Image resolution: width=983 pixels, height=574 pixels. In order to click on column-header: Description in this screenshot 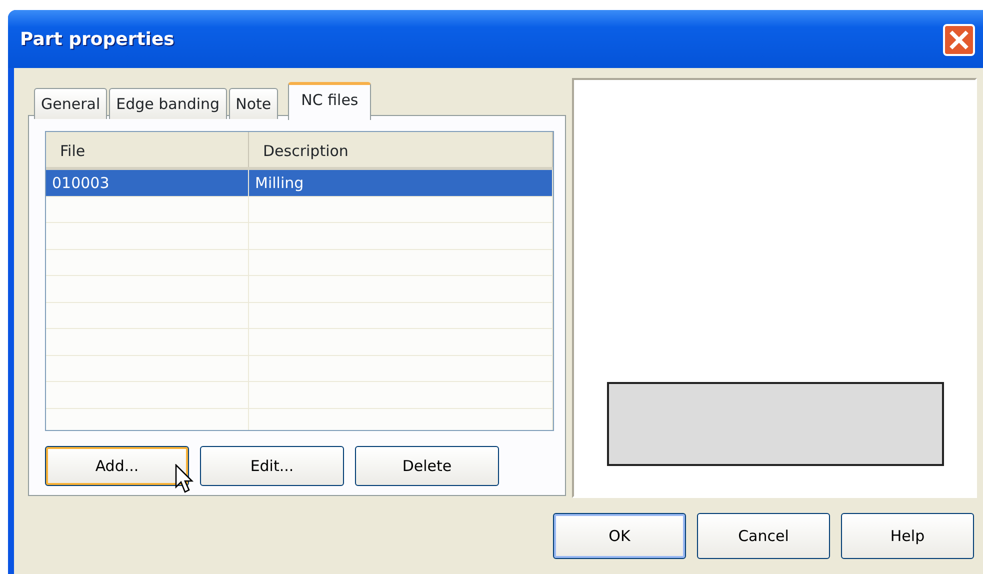, I will do `click(401, 149)`.